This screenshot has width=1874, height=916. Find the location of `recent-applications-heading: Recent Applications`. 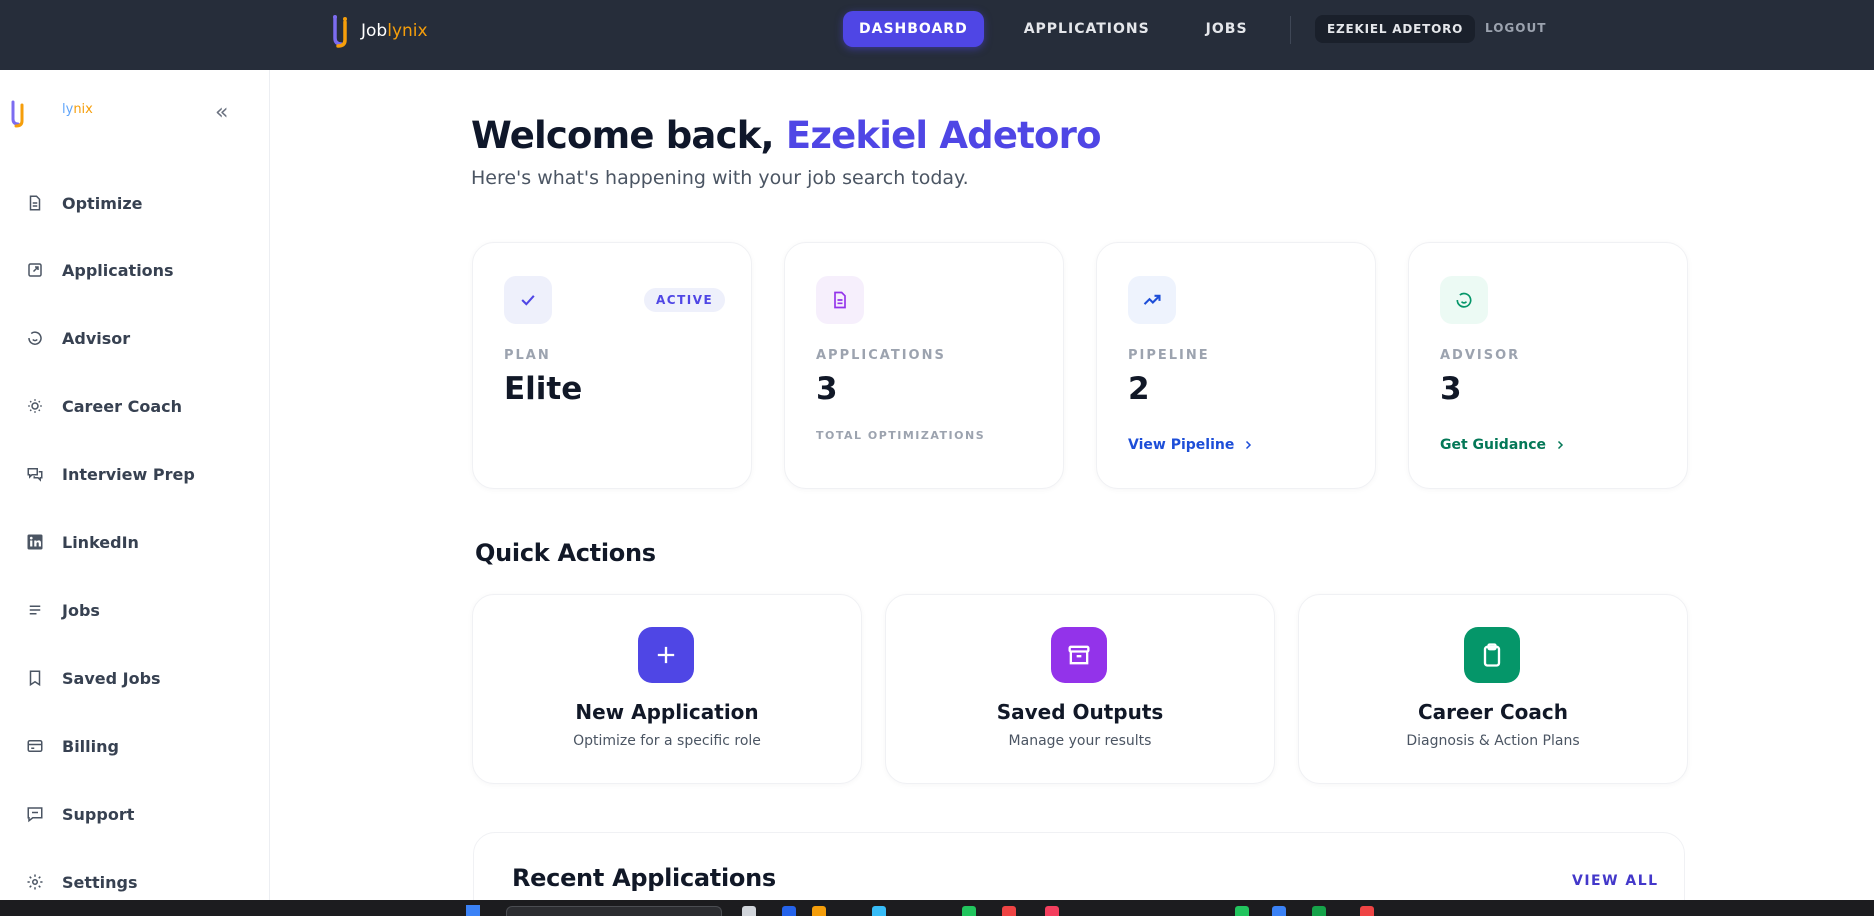

recent-applications-heading: Recent Applications is located at coordinates (644, 878).